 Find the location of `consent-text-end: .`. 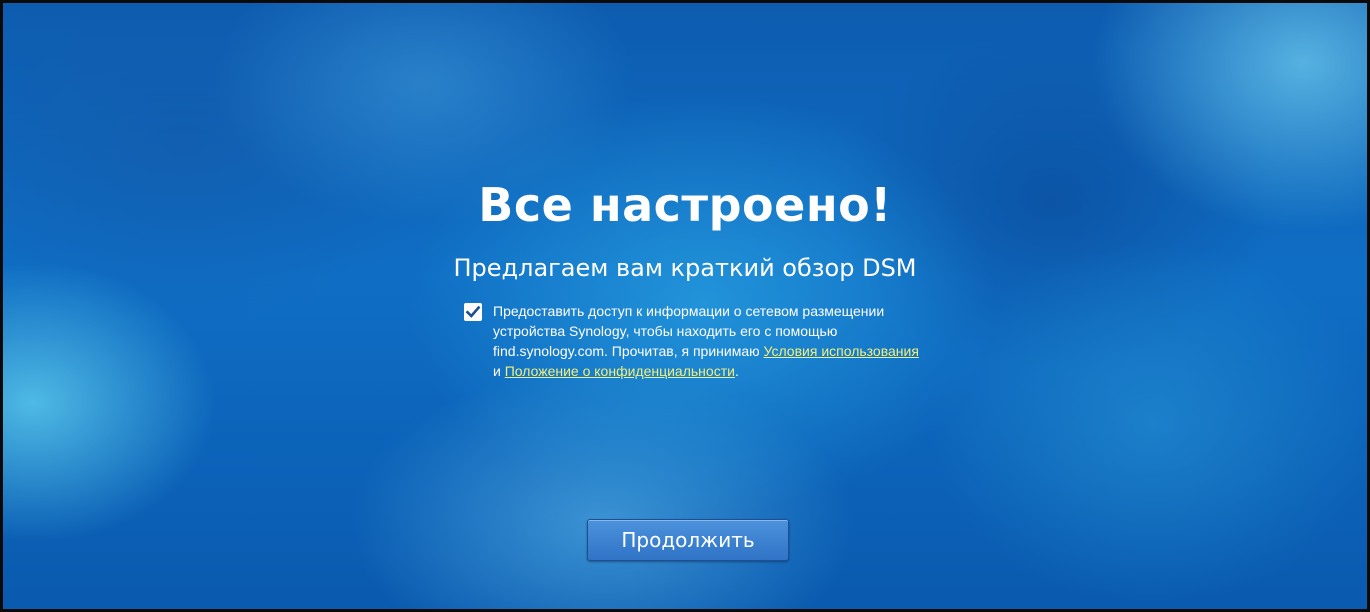

consent-text-end: . is located at coordinates (736, 371).